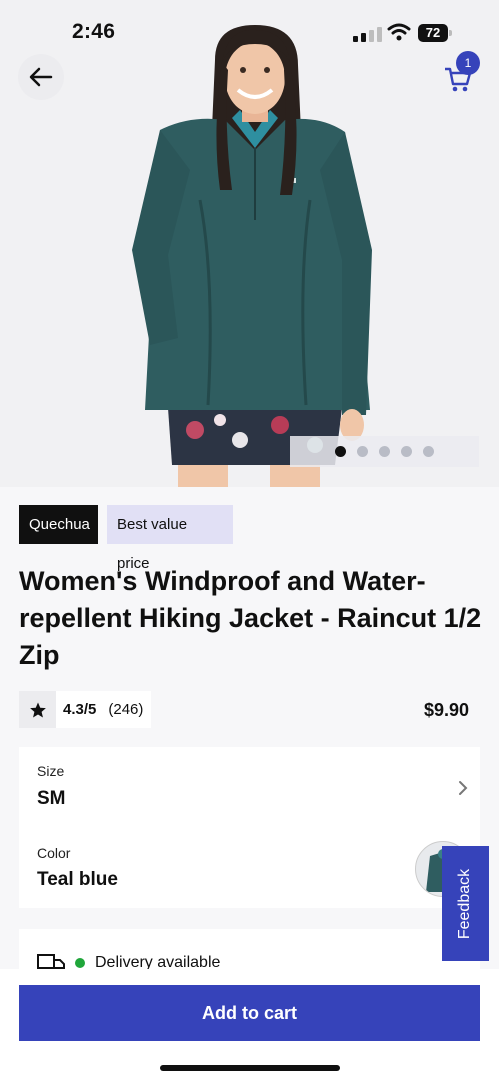 This screenshot has width=499, height=1080. I want to click on chevron-right-icon, so click(463, 788).